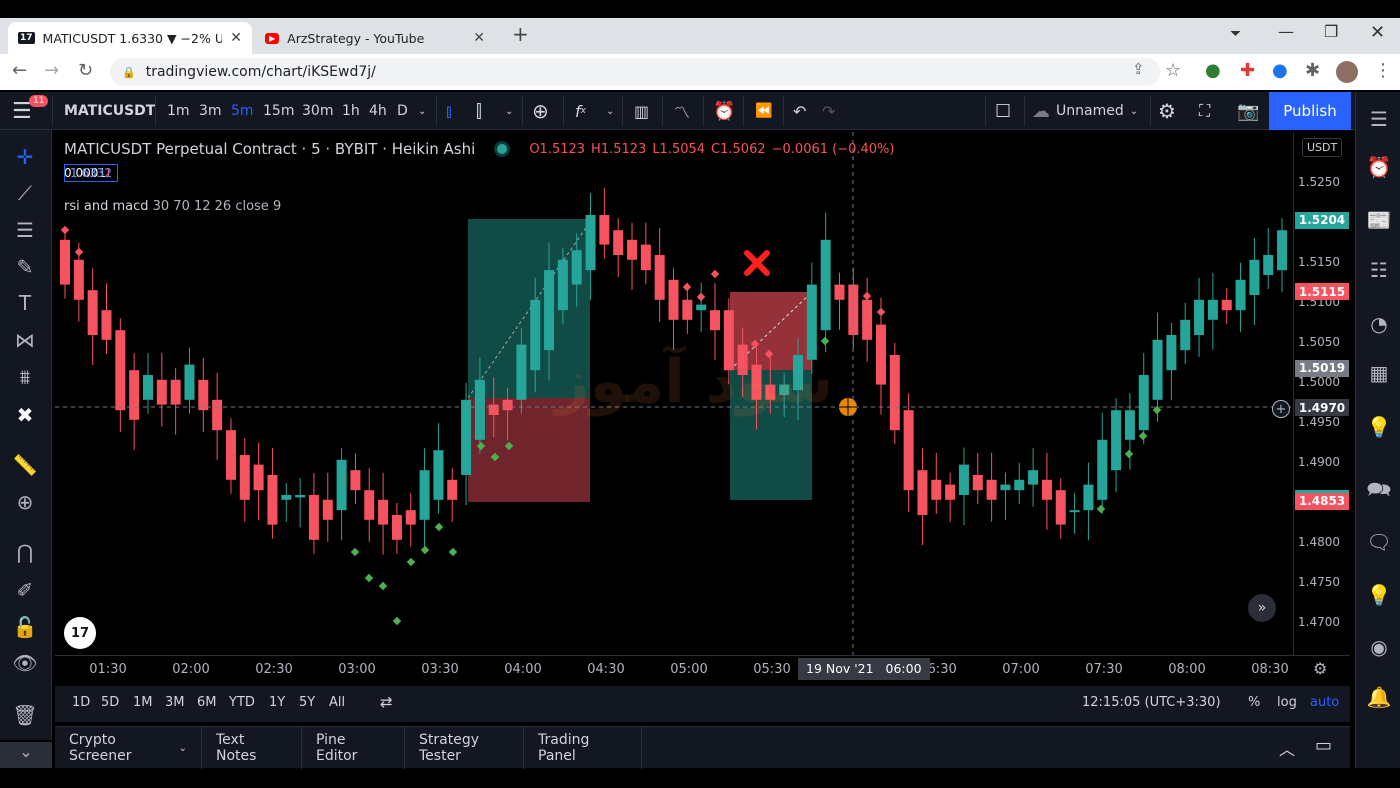  I want to click on collapse-panel-icon: ︿, so click(1287, 748).